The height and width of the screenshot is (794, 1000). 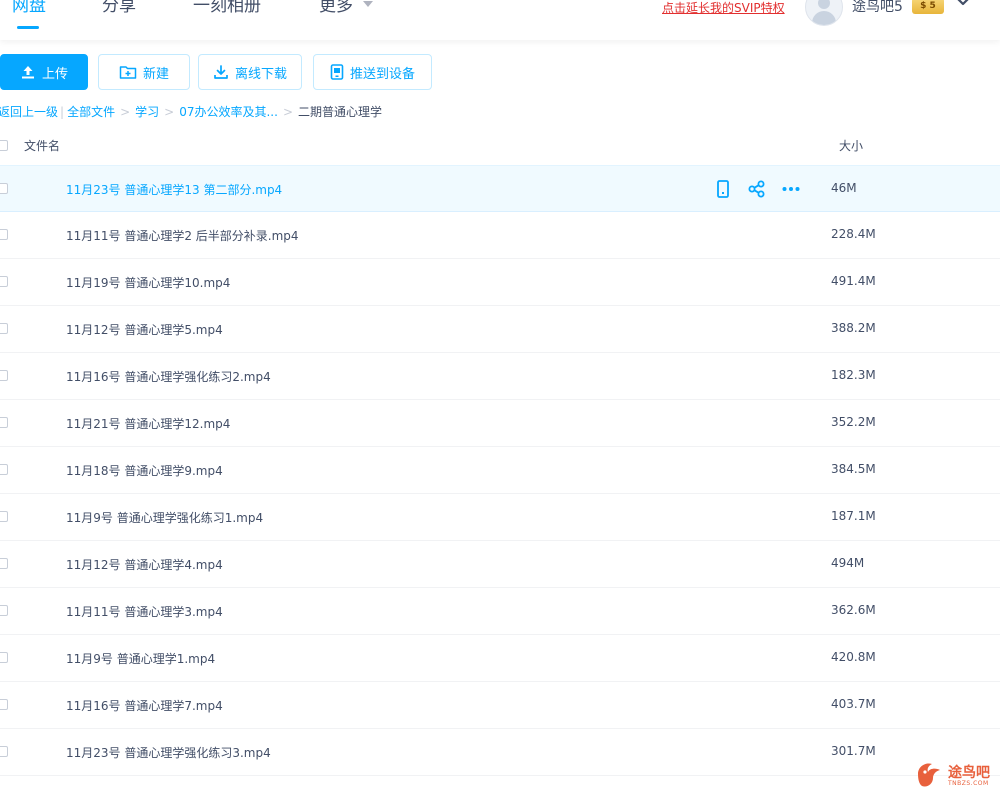 I want to click on new-folder-icon, so click(x=128, y=72).